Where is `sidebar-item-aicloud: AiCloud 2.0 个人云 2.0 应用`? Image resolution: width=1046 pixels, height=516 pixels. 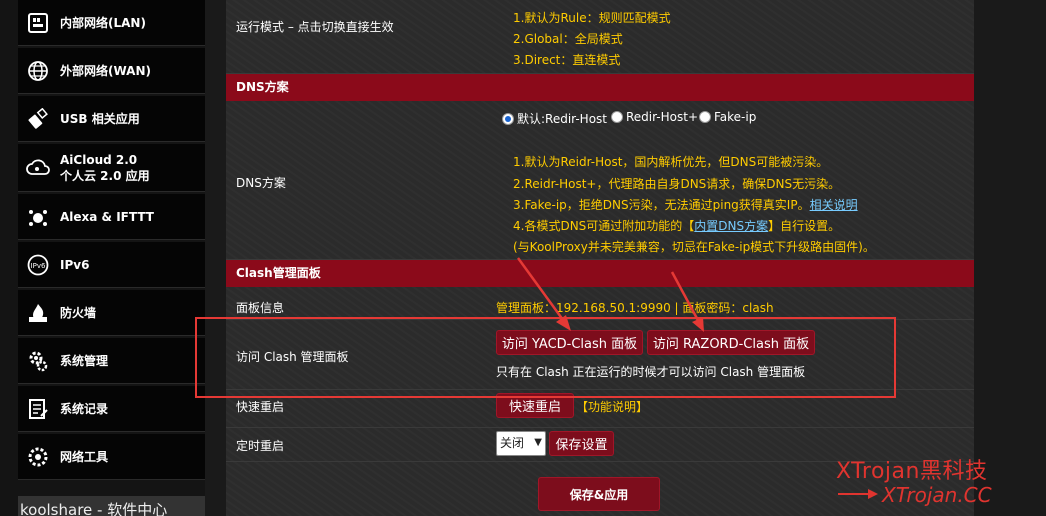
sidebar-item-aicloud: AiCloud 2.0 个人云 2.0 应用 is located at coordinates (111, 168).